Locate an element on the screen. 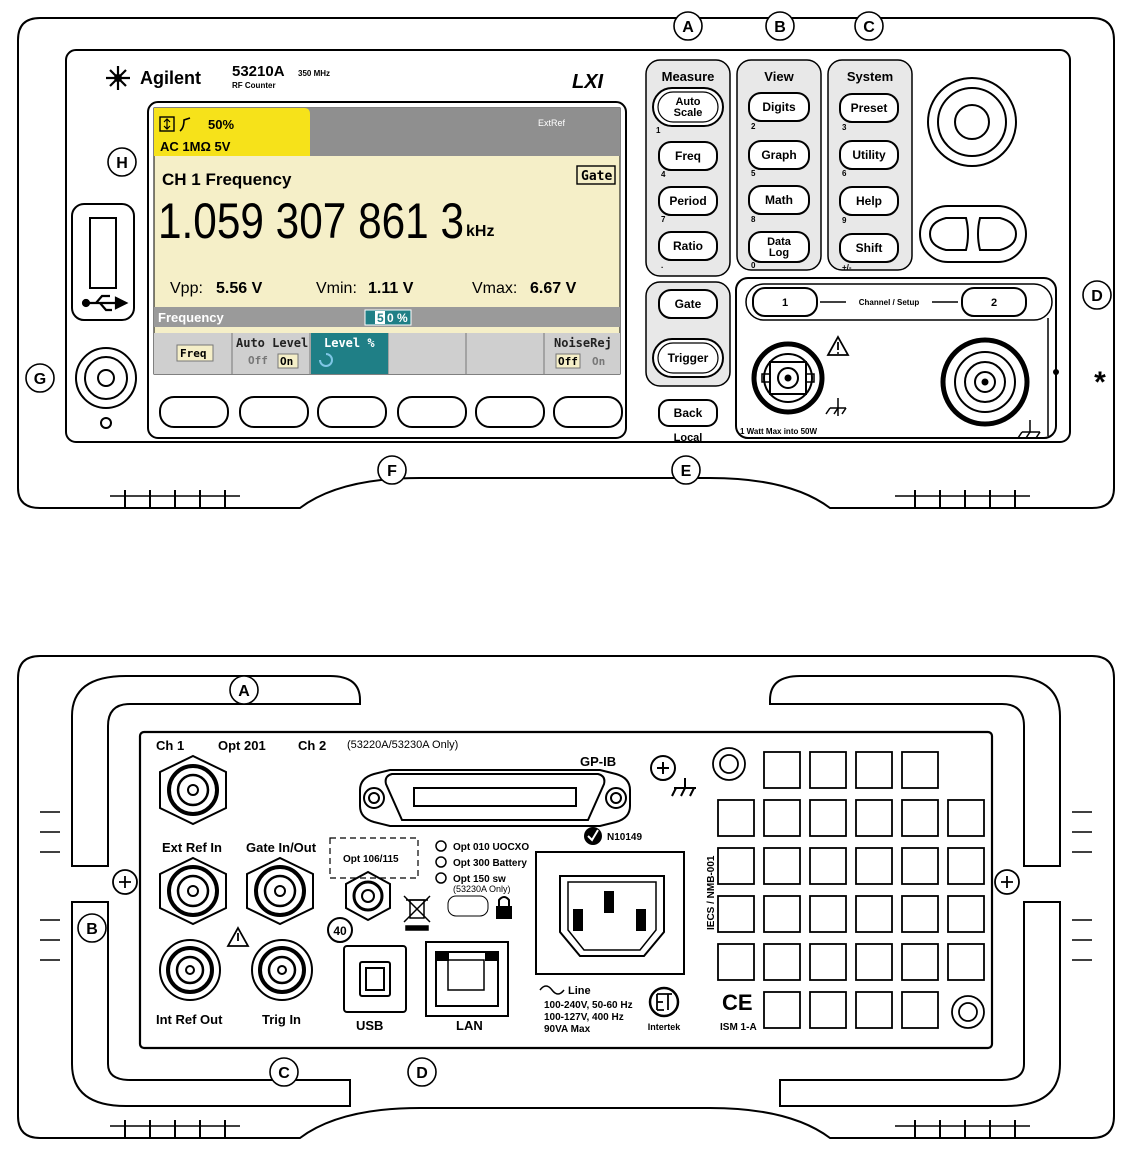 The image size is (1132, 1156). parameter-value: 0 % is located at coordinates (397, 318).